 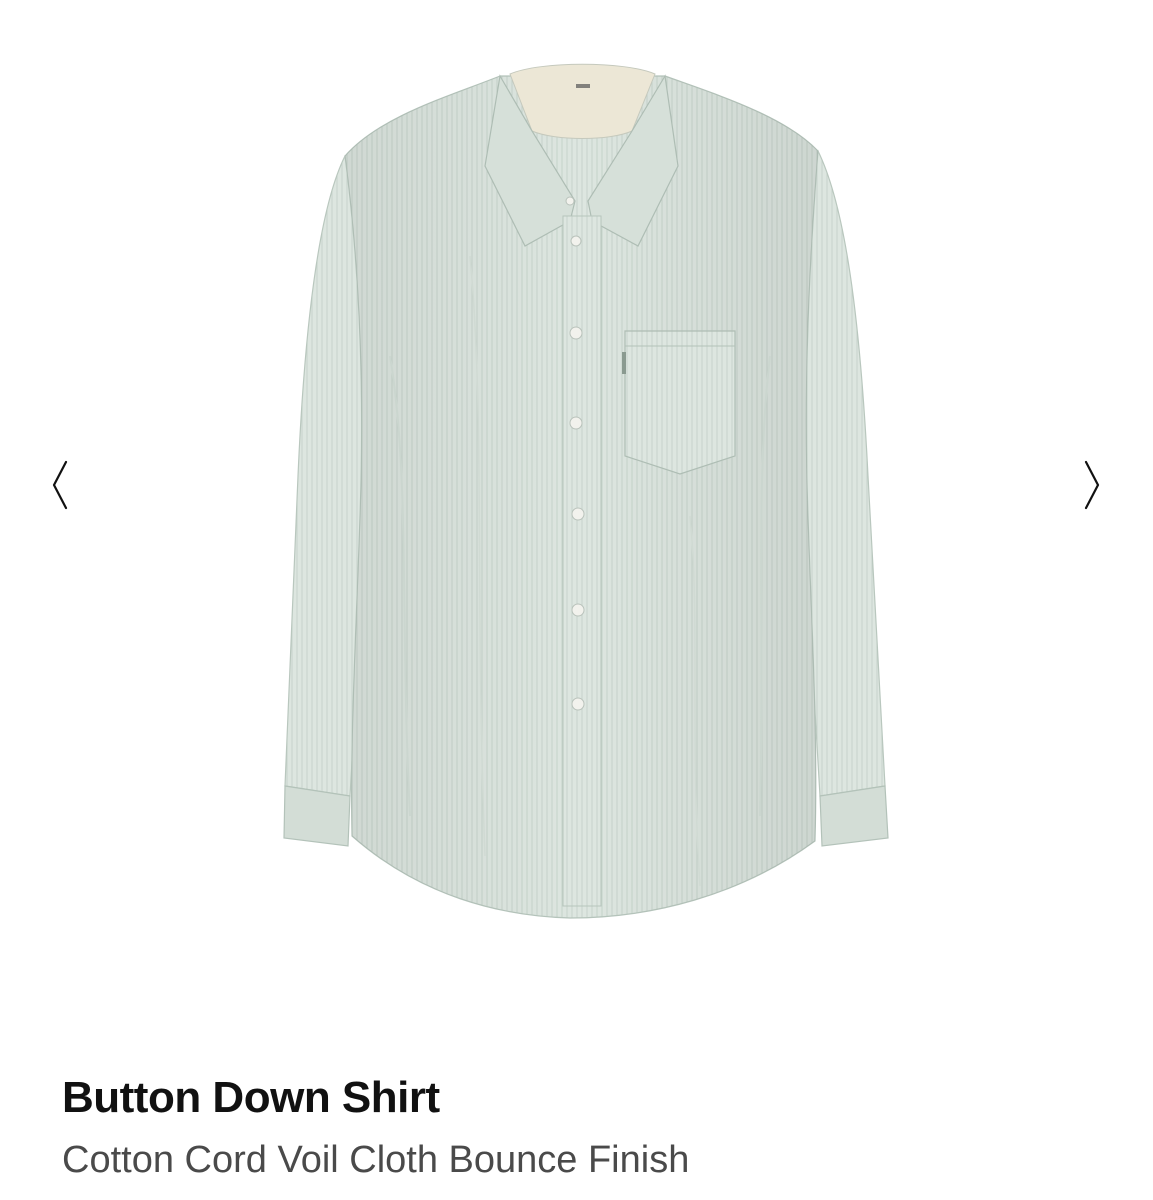 I want to click on product-subtitle: Cotton Cord Voil Cloth Bounce Finish, so click(x=376, y=1160).